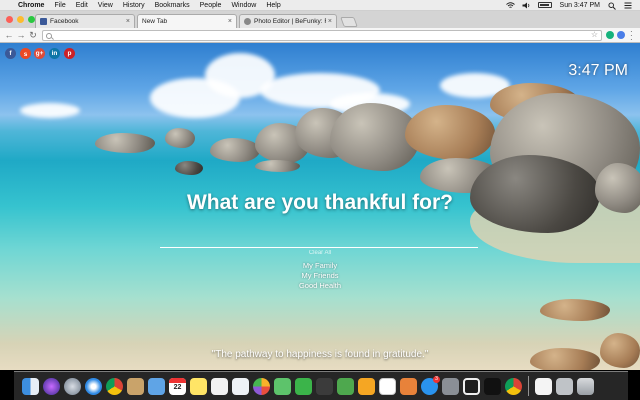  What do you see at coordinates (59, 5) in the screenshot?
I see `menu-file: File` at bounding box center [59, 5].